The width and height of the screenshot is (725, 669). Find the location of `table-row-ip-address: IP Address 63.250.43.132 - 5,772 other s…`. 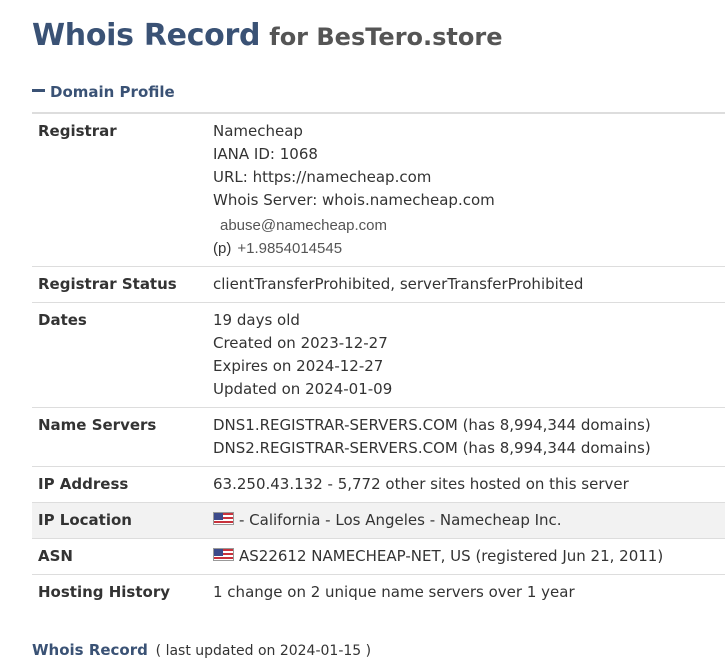

table-row-ip-address: IP Address 63.250.43.132 - 5,772 other s… is located at coordinates (378, 484).